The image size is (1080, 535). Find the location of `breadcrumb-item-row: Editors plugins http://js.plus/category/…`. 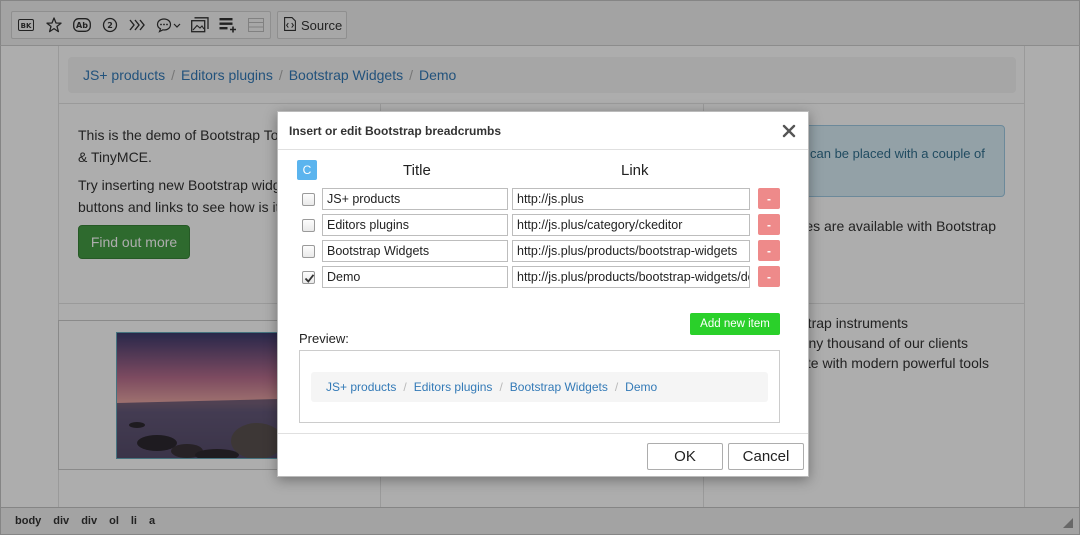

breadcrumb-item-row: Editors plugins http://js.plus/category/… is located at coordinates (543, 225).